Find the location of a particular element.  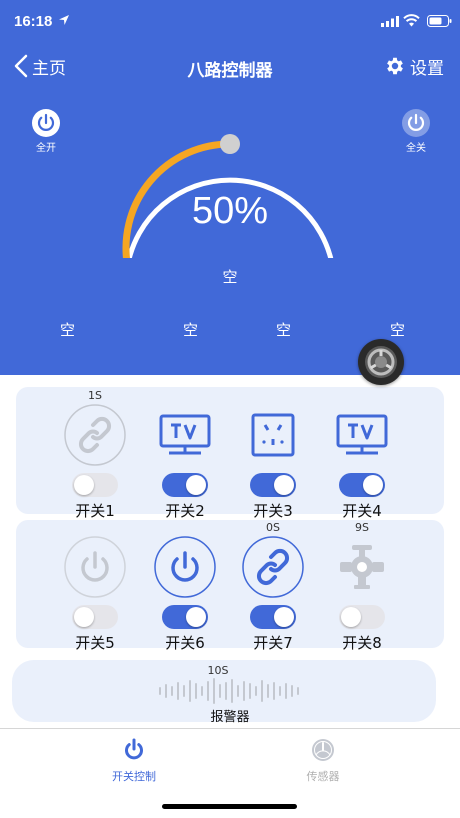

alarm-label: 报警器 is located at coordinates (230, 717).